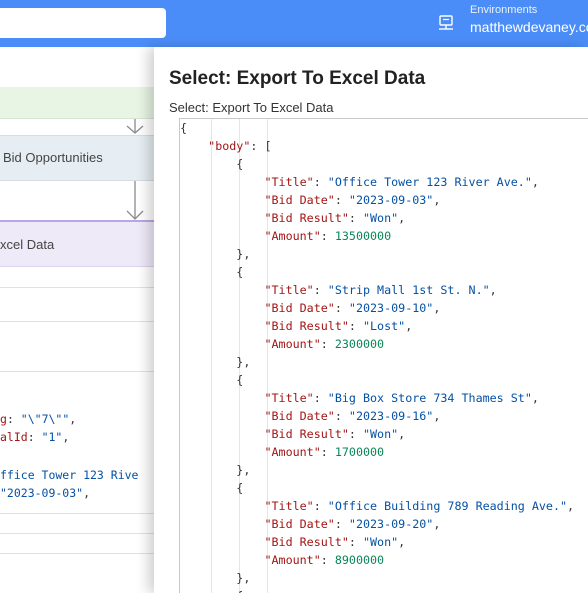 This screenshot has width=588, height=593. Describe the element at coordinates (77, 103) in the screenshot. I see `flow-step-header` at that location.